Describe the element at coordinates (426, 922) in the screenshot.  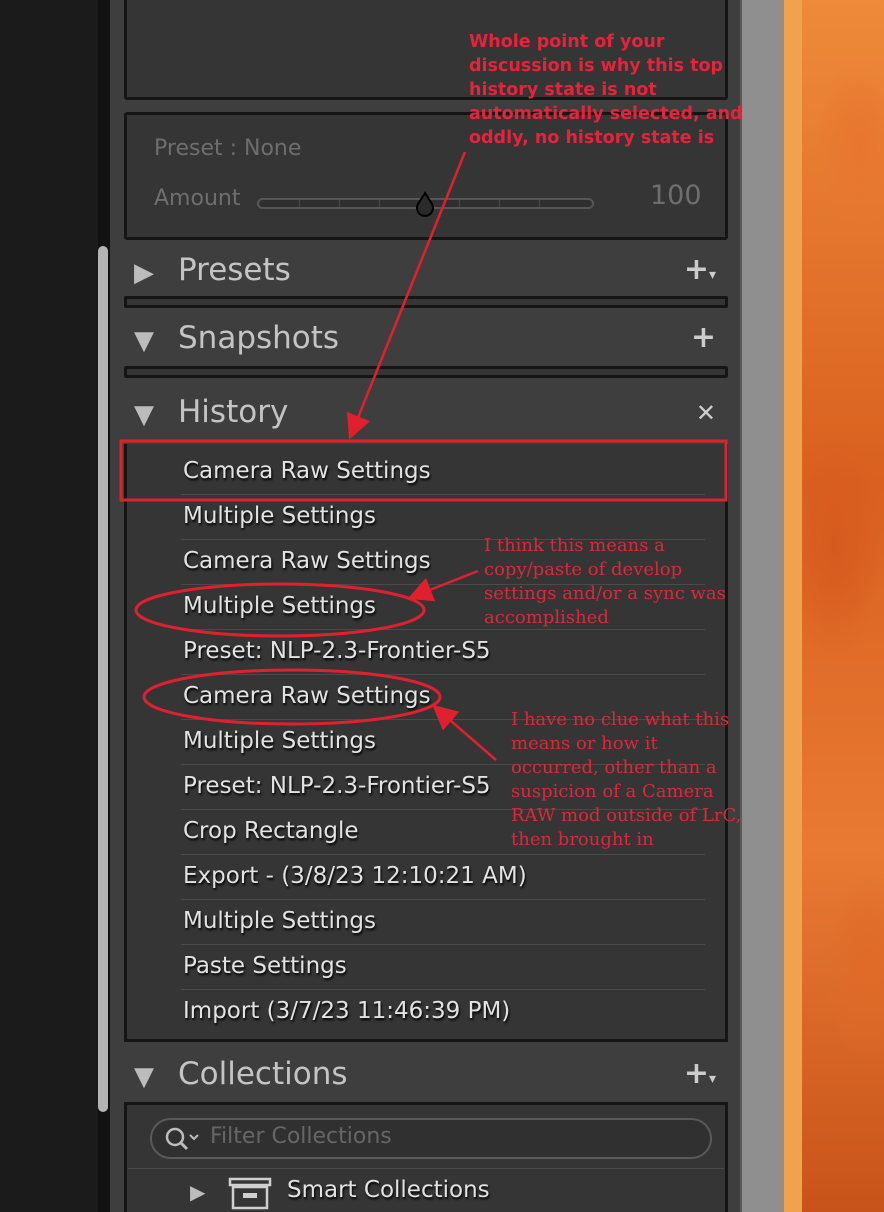
I see `history-item: Multiple Settings` at that location.